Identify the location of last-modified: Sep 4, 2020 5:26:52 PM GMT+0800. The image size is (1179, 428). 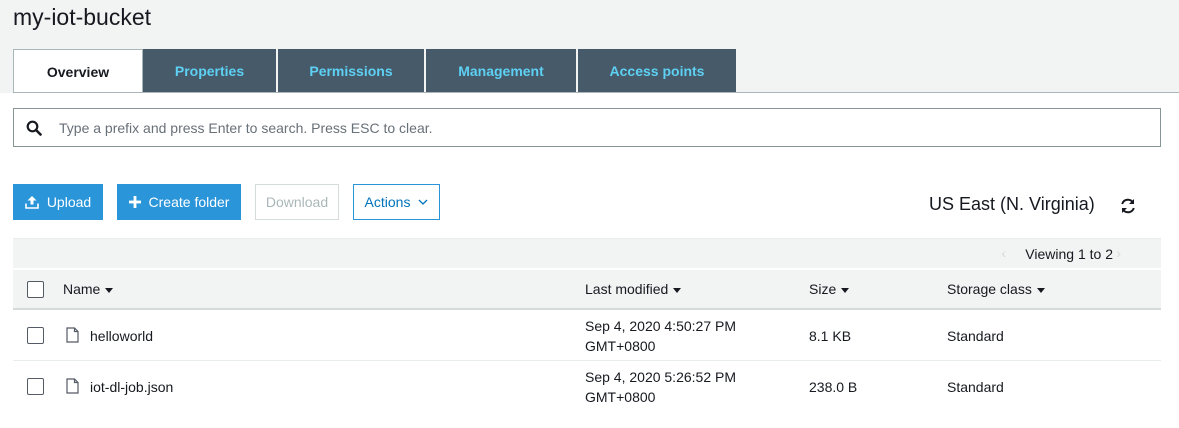
(660, 387).